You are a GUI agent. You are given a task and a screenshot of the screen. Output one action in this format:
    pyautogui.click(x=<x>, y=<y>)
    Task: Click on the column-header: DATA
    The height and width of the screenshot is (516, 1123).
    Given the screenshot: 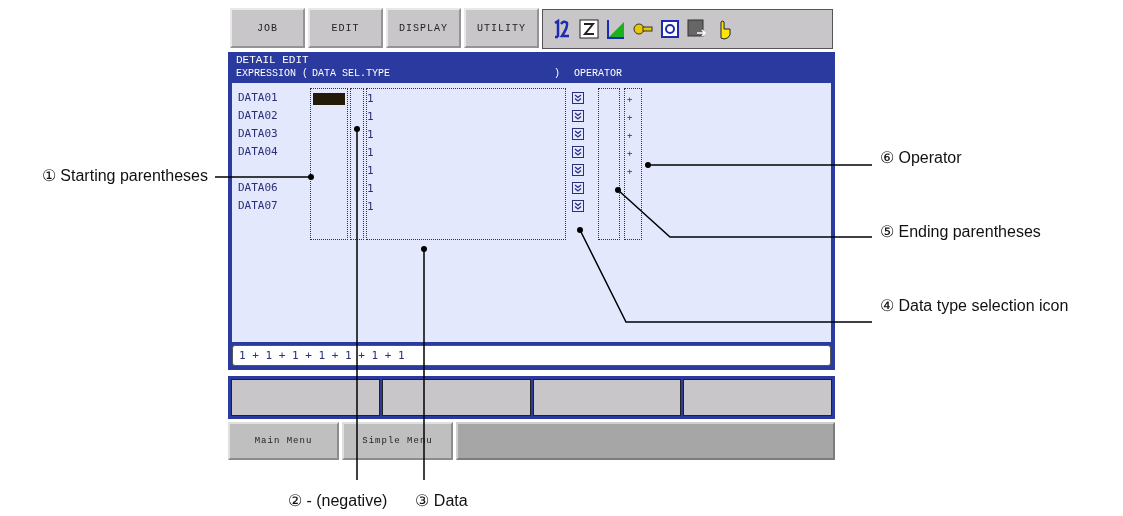 What is the action you would take?
    pyautogui.click(x=324, y=74)
    